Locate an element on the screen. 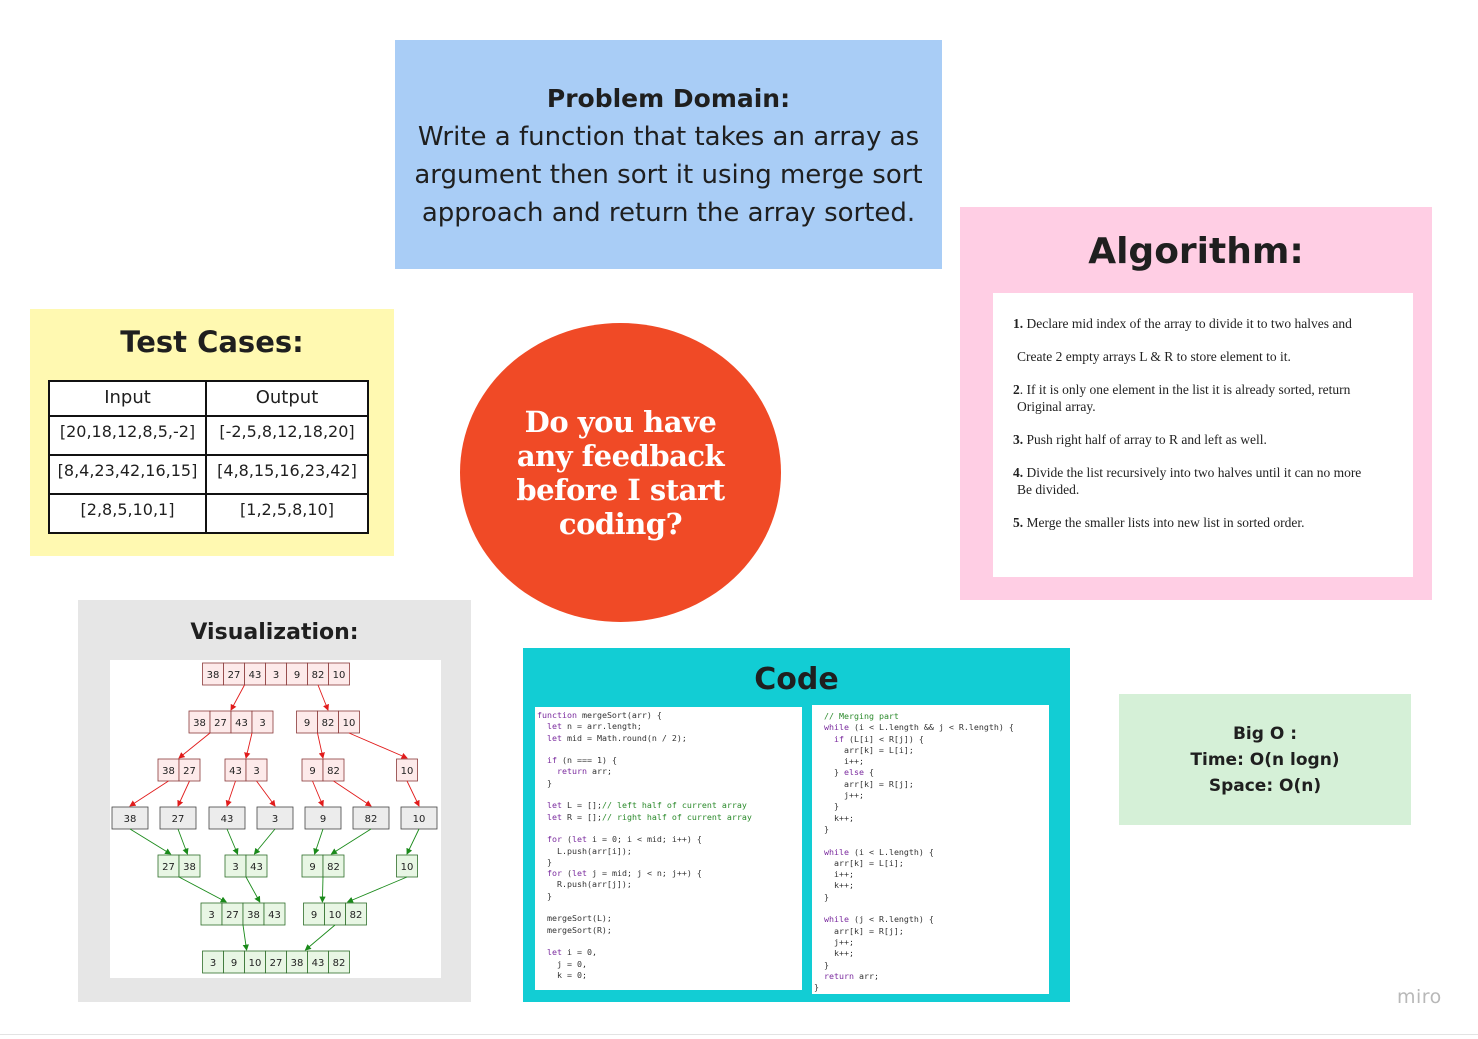  code-line: j++; is located at coordinates (931, 942).